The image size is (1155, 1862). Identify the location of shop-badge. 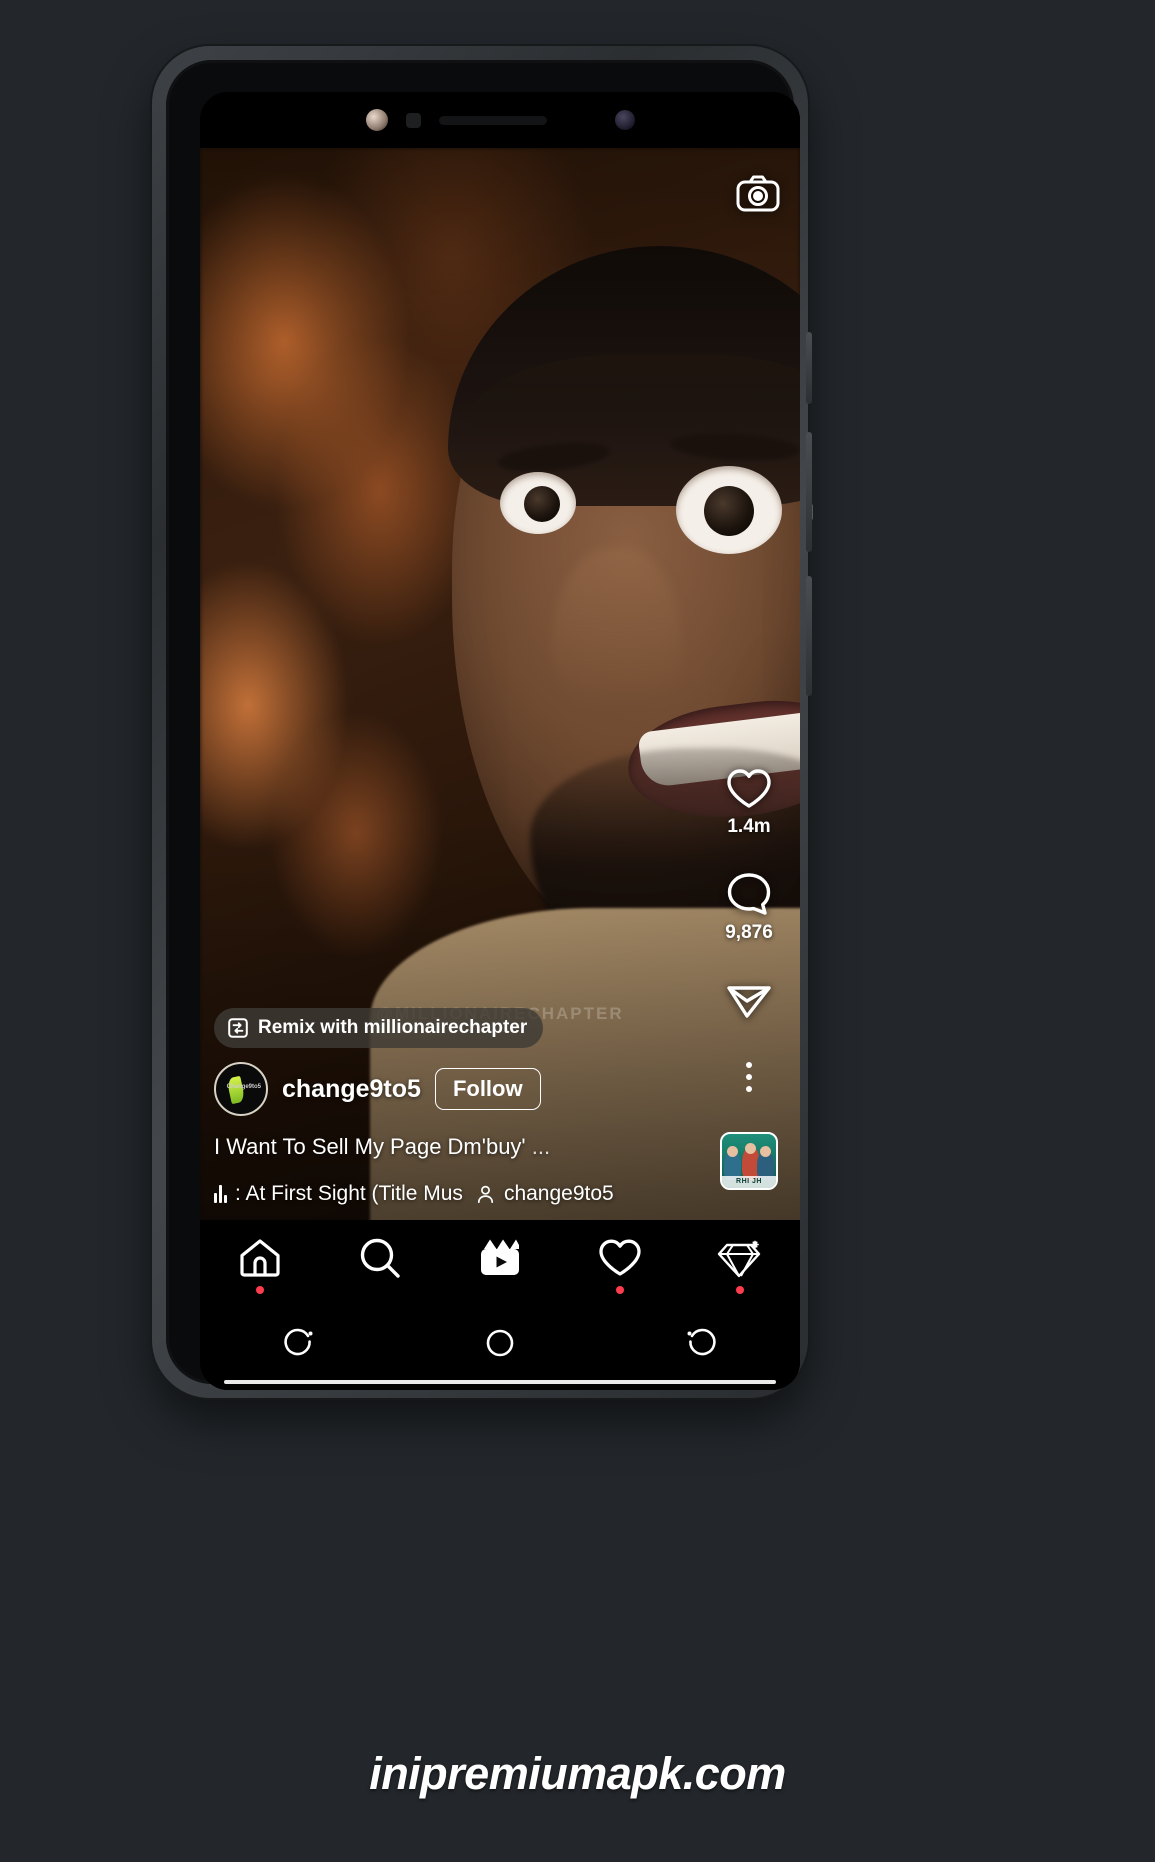
(740, 1290).